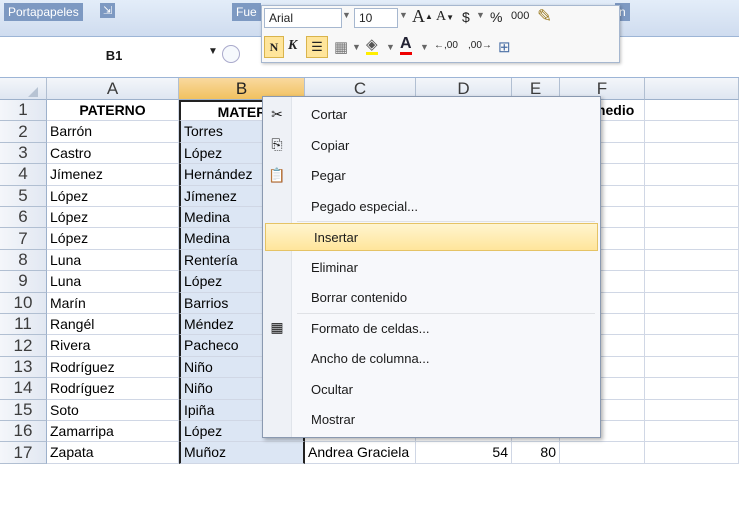  Describe the element at coordinates (113, 132) in the screenshot. I see `cell-a2: Barrón` at that location.